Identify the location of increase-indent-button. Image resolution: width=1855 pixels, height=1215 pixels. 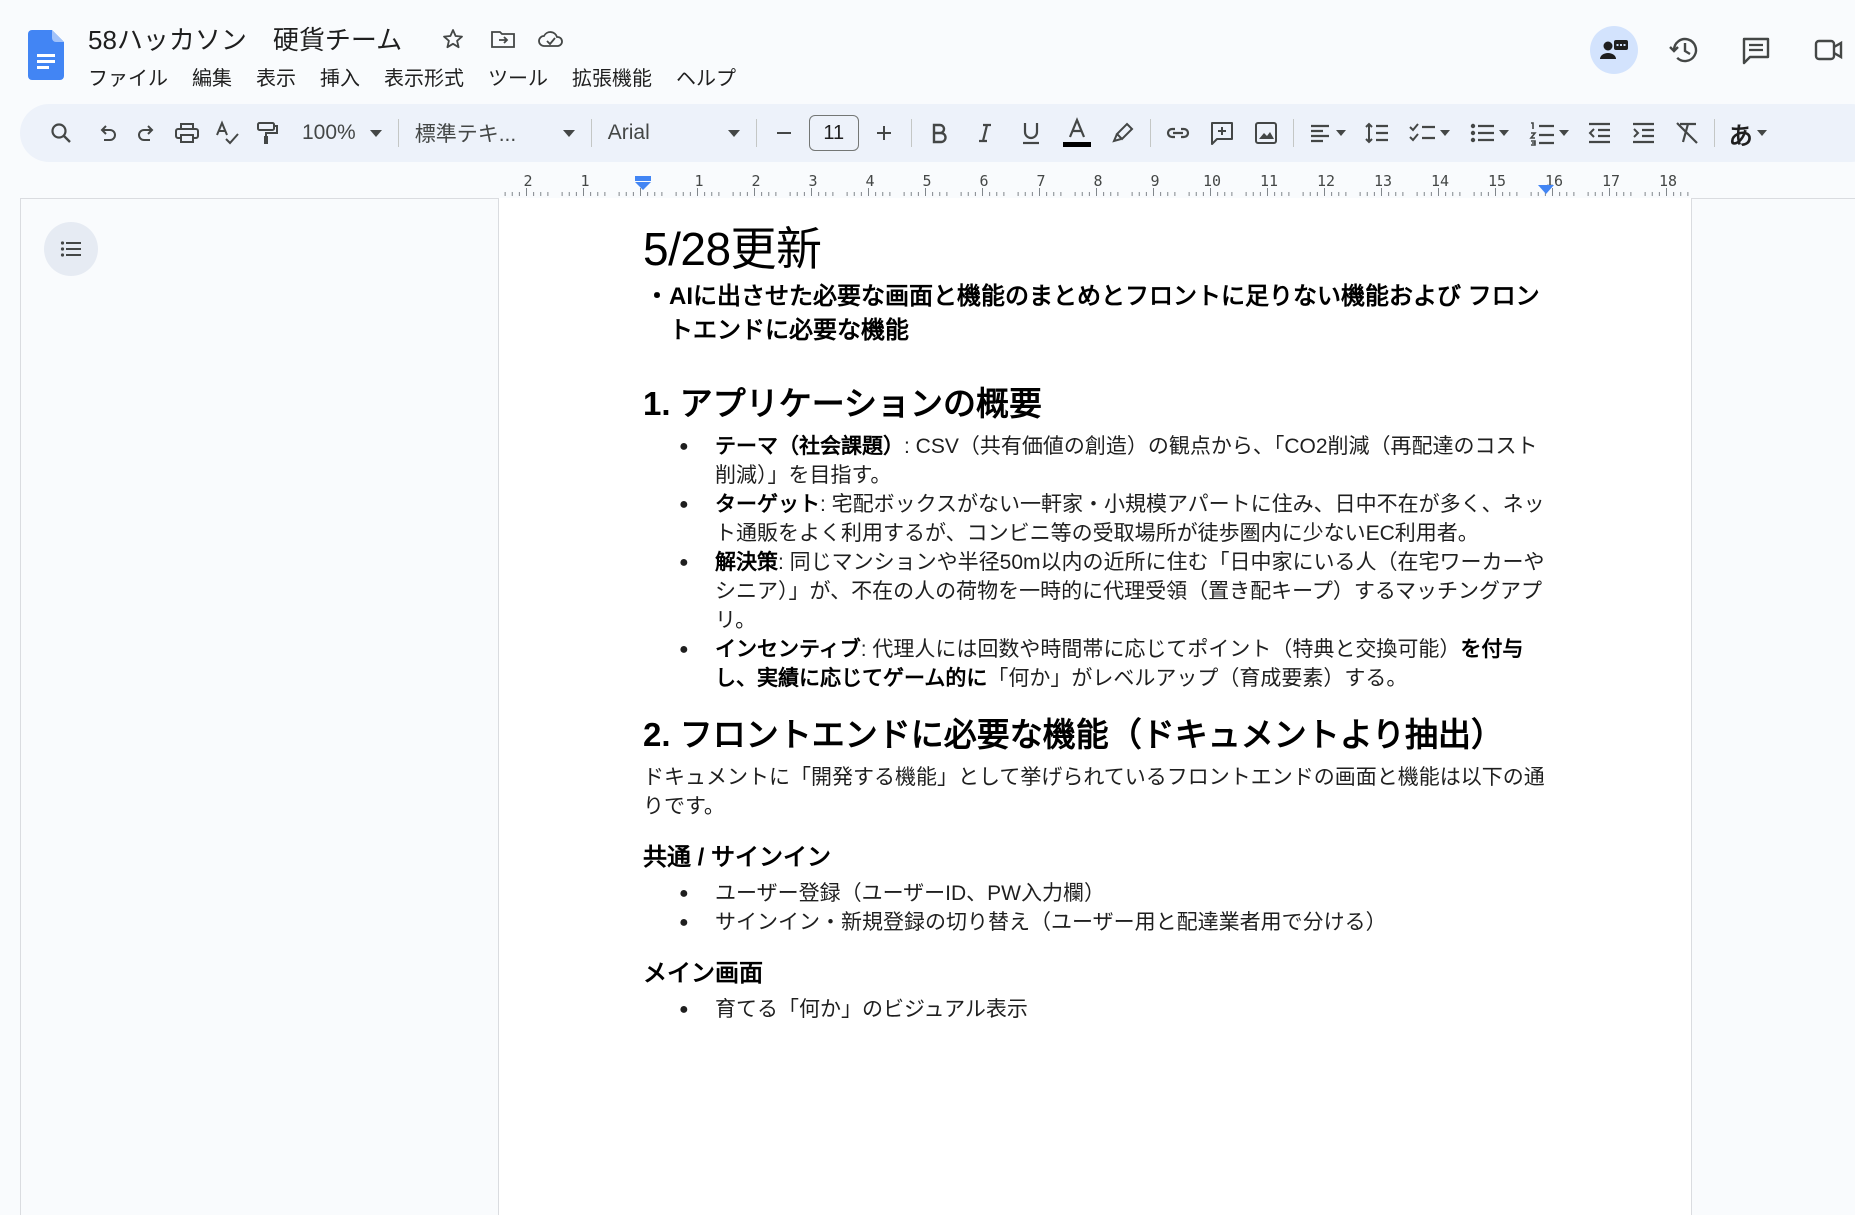
(1643, 133).